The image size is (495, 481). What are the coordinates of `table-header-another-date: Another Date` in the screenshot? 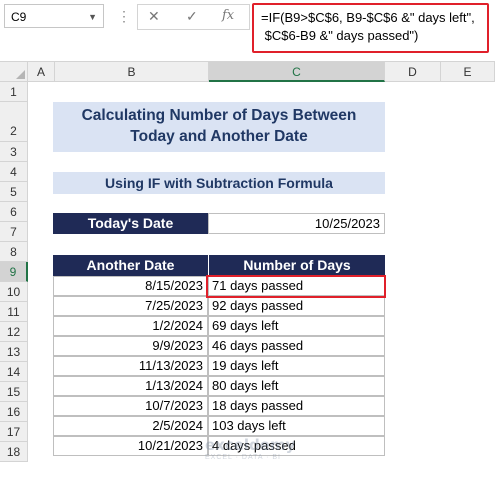 It's located at (130, 265).